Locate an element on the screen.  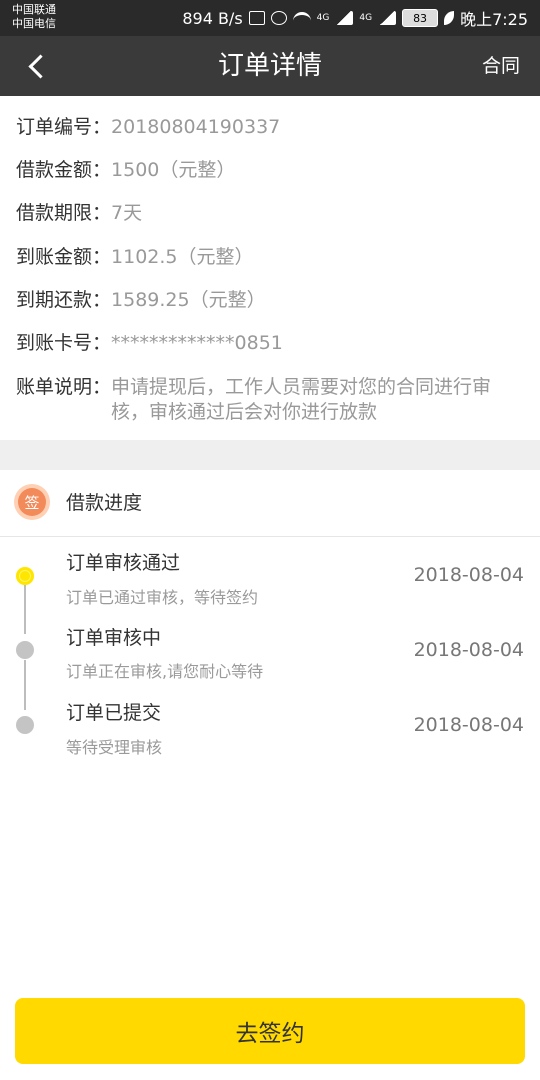
received-amount-row: 到账金额： 1102.5（元整） is located at coordinates (270, 262).